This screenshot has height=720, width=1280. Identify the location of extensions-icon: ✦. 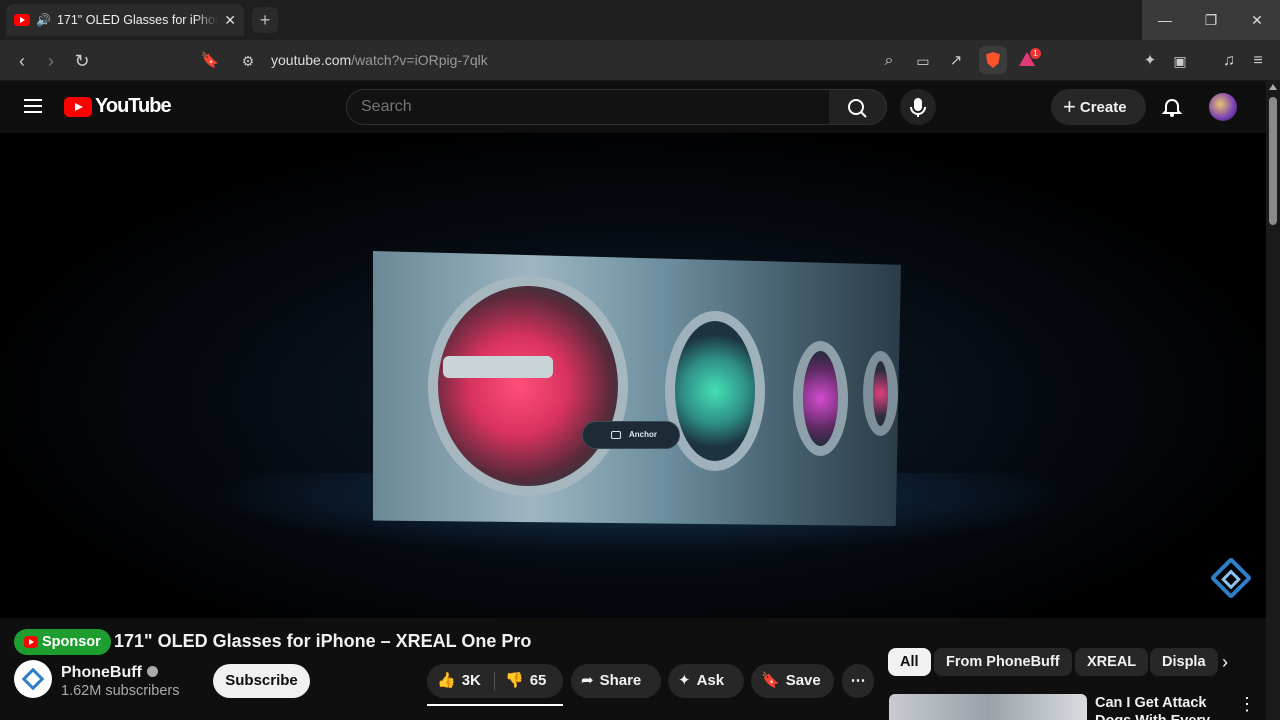
(1150, 61).